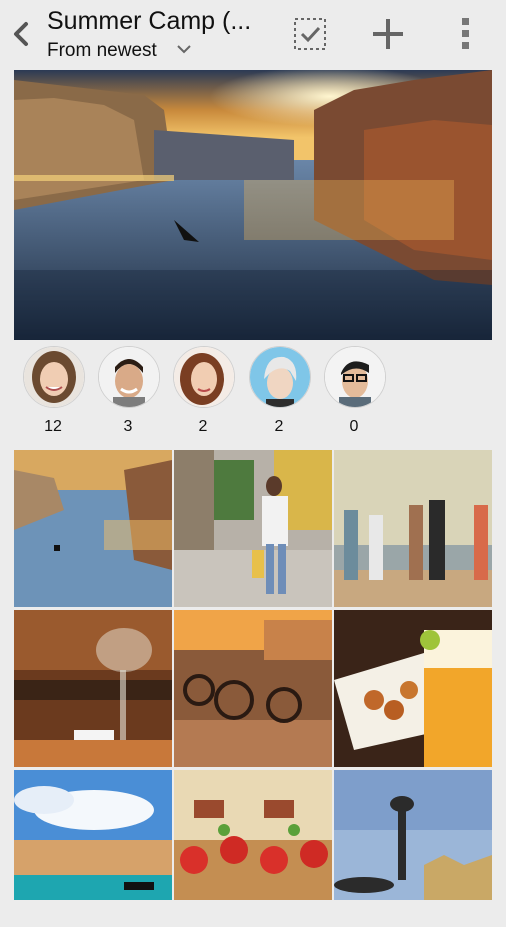 This screenshot has width=506, height=927. I want to click on back-arrow-icon, so click(21, 34).